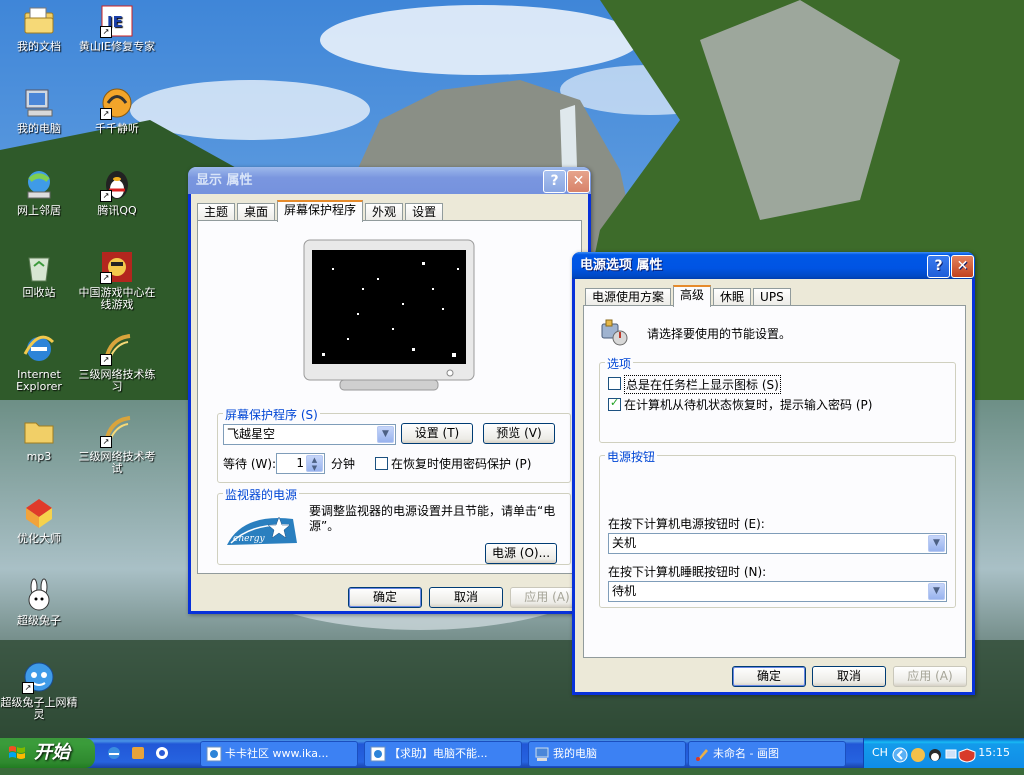 Image resolution: width=1024 pixels, height=775 pixels. I want to click on desktop-icon: Internet Explorer, so click(39, 362).